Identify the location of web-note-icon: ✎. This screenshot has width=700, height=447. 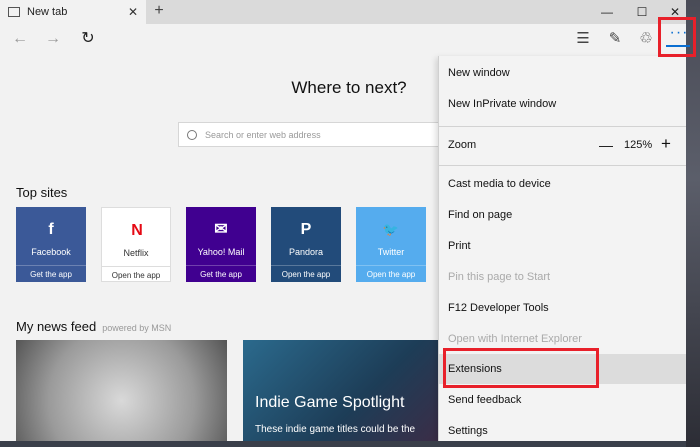
(615, 39).